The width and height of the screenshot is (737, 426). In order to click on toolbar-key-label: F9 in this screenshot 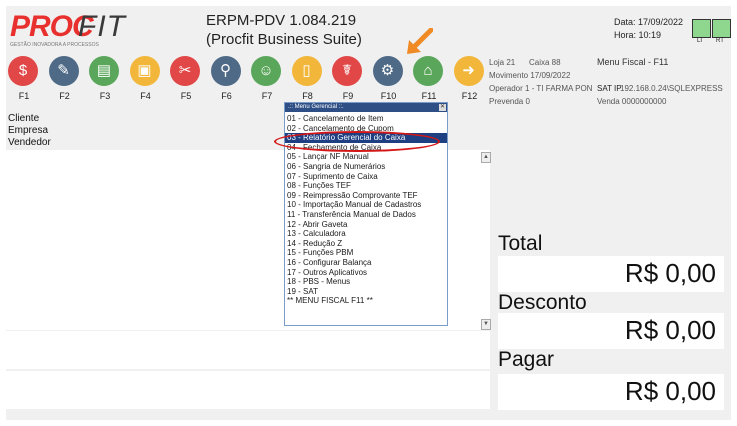, I will do `click(348, 96)`.